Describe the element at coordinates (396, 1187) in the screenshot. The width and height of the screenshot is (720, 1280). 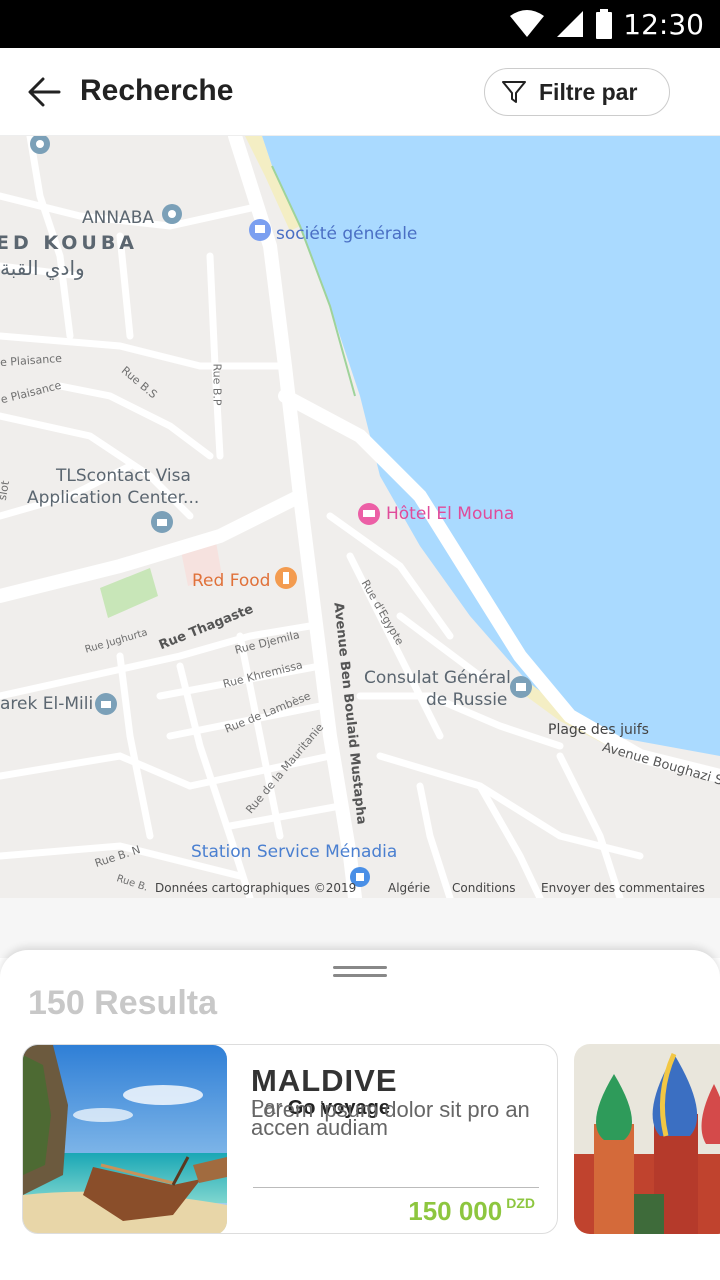
I see `result-card-divider` at that location.